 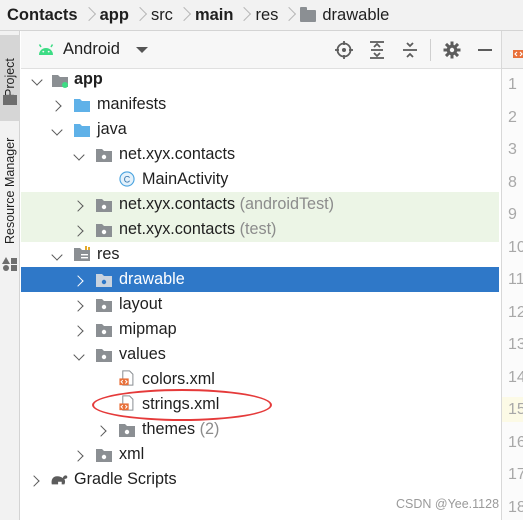 I want to click on minimize-icon, so click(x=484, y=50).